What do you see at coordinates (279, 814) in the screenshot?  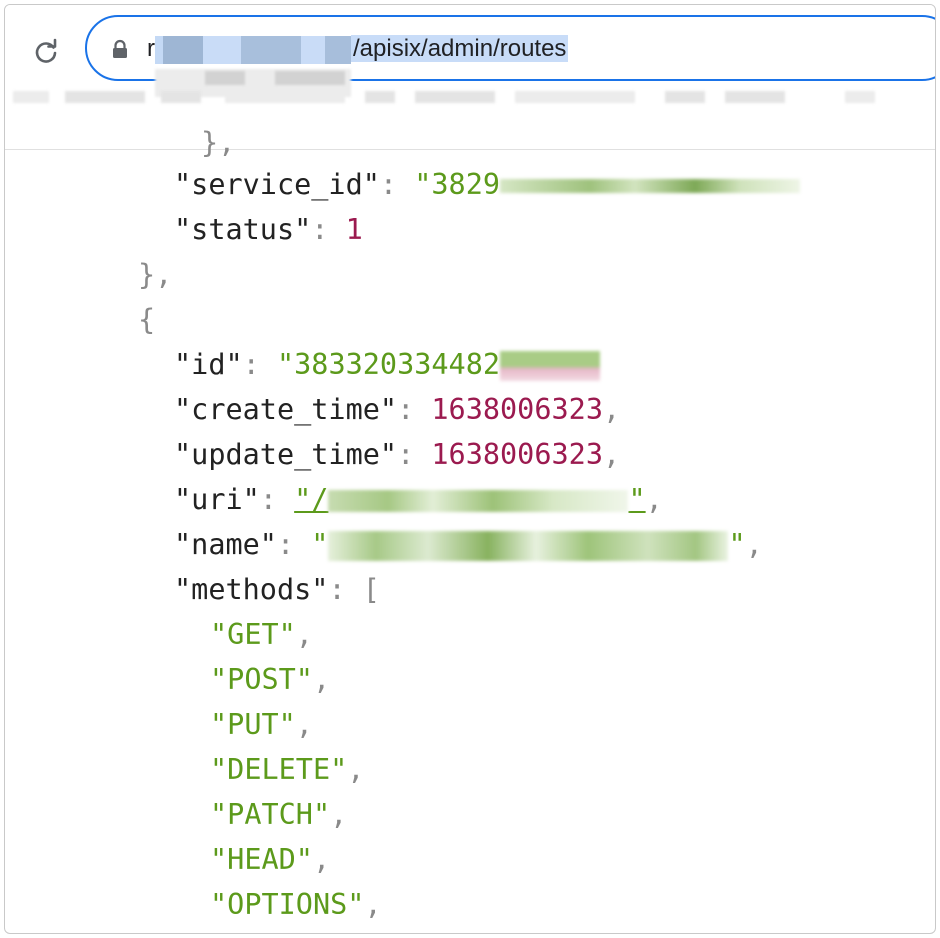 I see `method-item: "PATCH",` at bounding box center [279, 814].